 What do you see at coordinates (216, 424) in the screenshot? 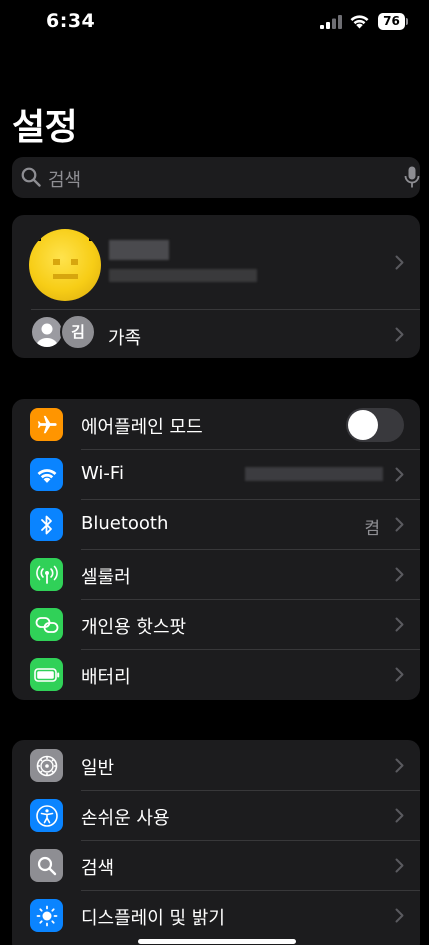
I see `airplane-mode-row: 에어플레인 모드` at bounding box center [216, 424].